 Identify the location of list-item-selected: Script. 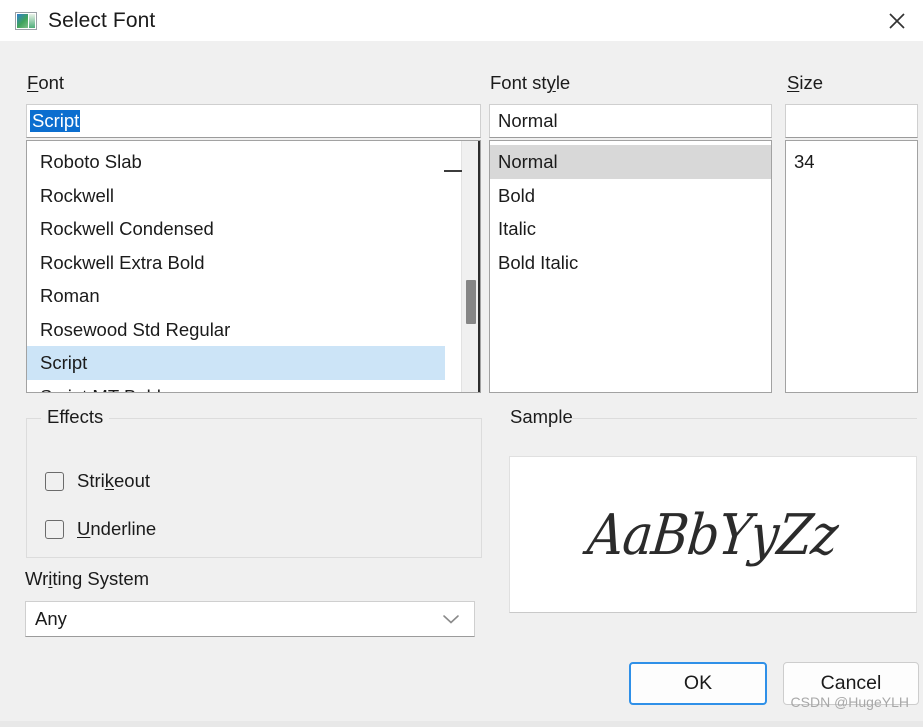
(236, 363).